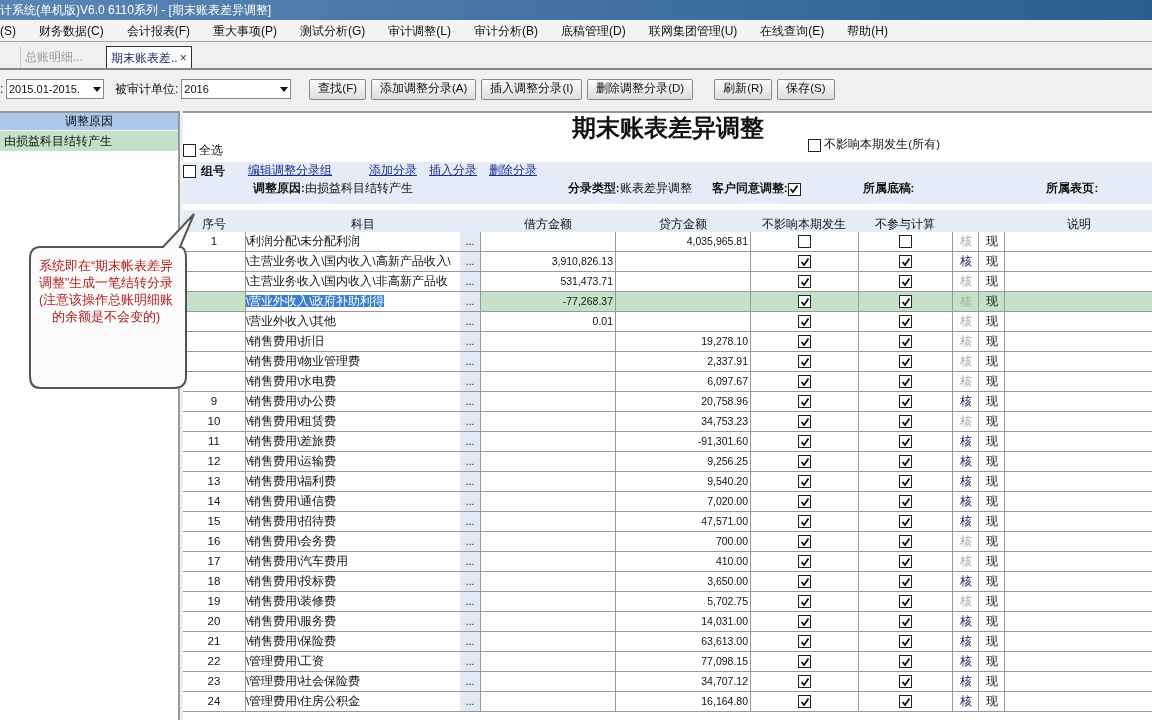 The image size is (1152, 720). Describe the element at coordinates (189, 150) in the screenshot. I see `select-all-checkbox` at that location.